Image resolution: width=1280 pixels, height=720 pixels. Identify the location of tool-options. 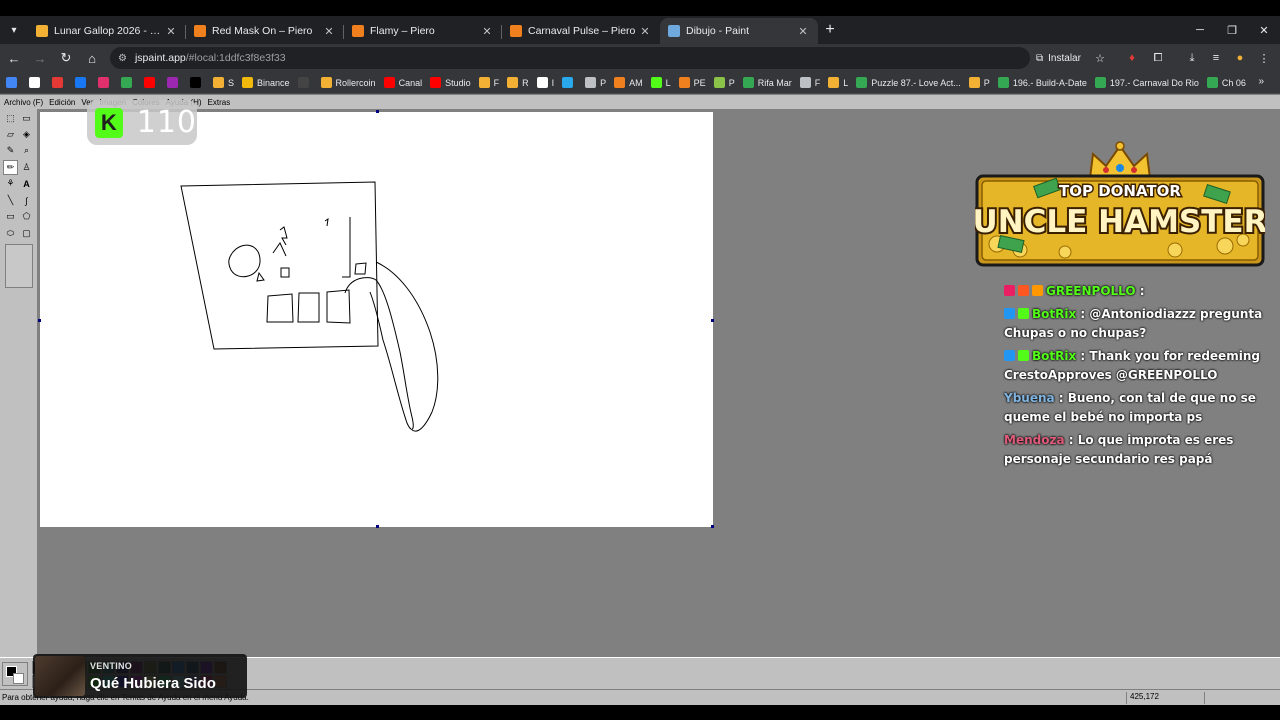
(19, 266).